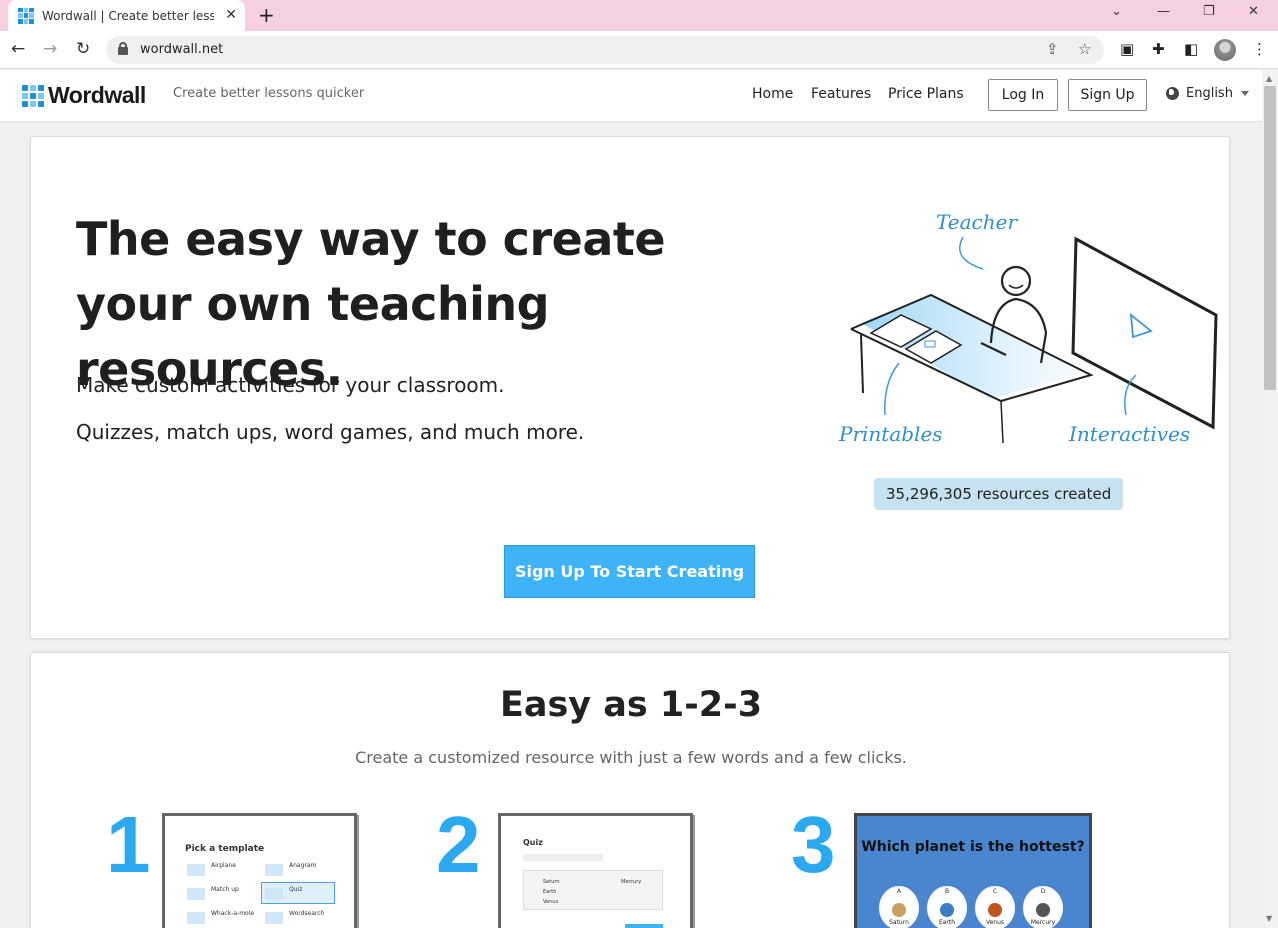 The height and width of the screenshot is (928, 1278). What do you see at coordinates (977, 222) in the screenshot?
I see `teacher-label: Teacher` at bounding box center [977, 222].